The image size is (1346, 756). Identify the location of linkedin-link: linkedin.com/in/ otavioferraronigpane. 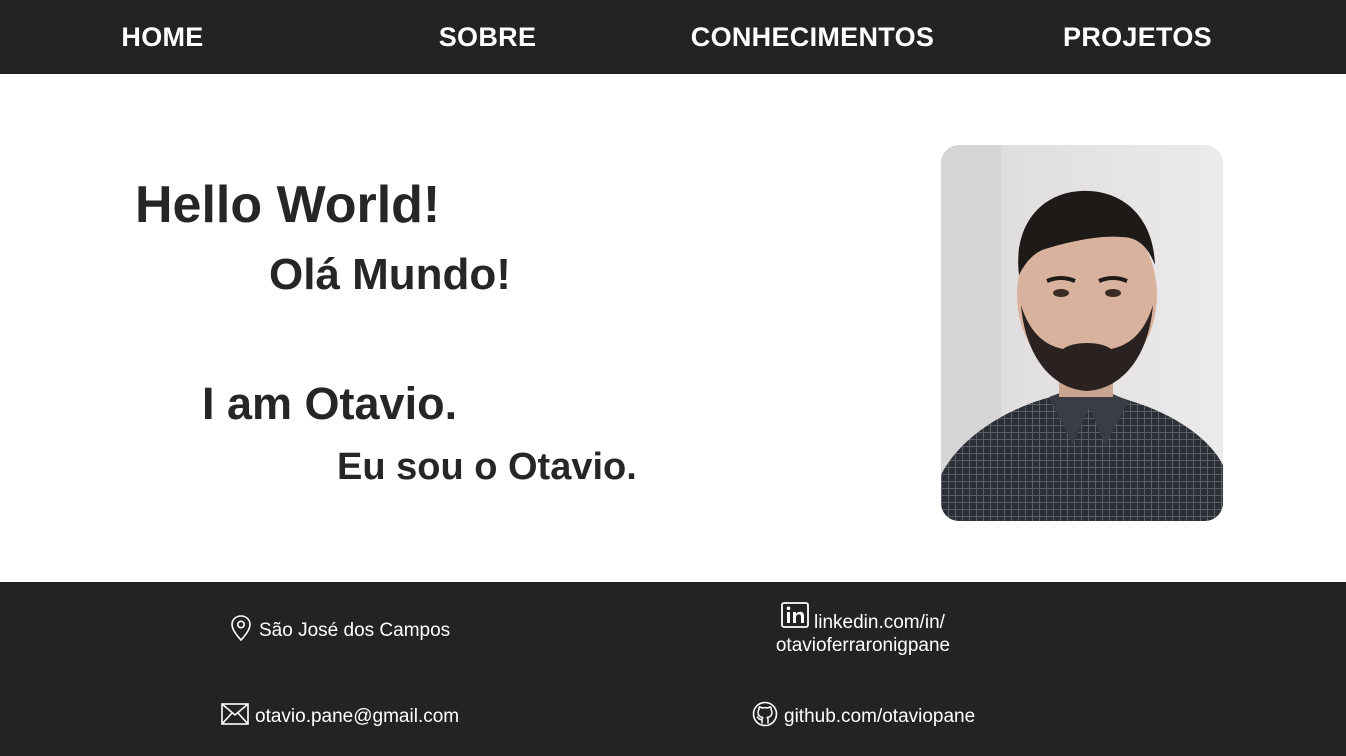
(863, 629).